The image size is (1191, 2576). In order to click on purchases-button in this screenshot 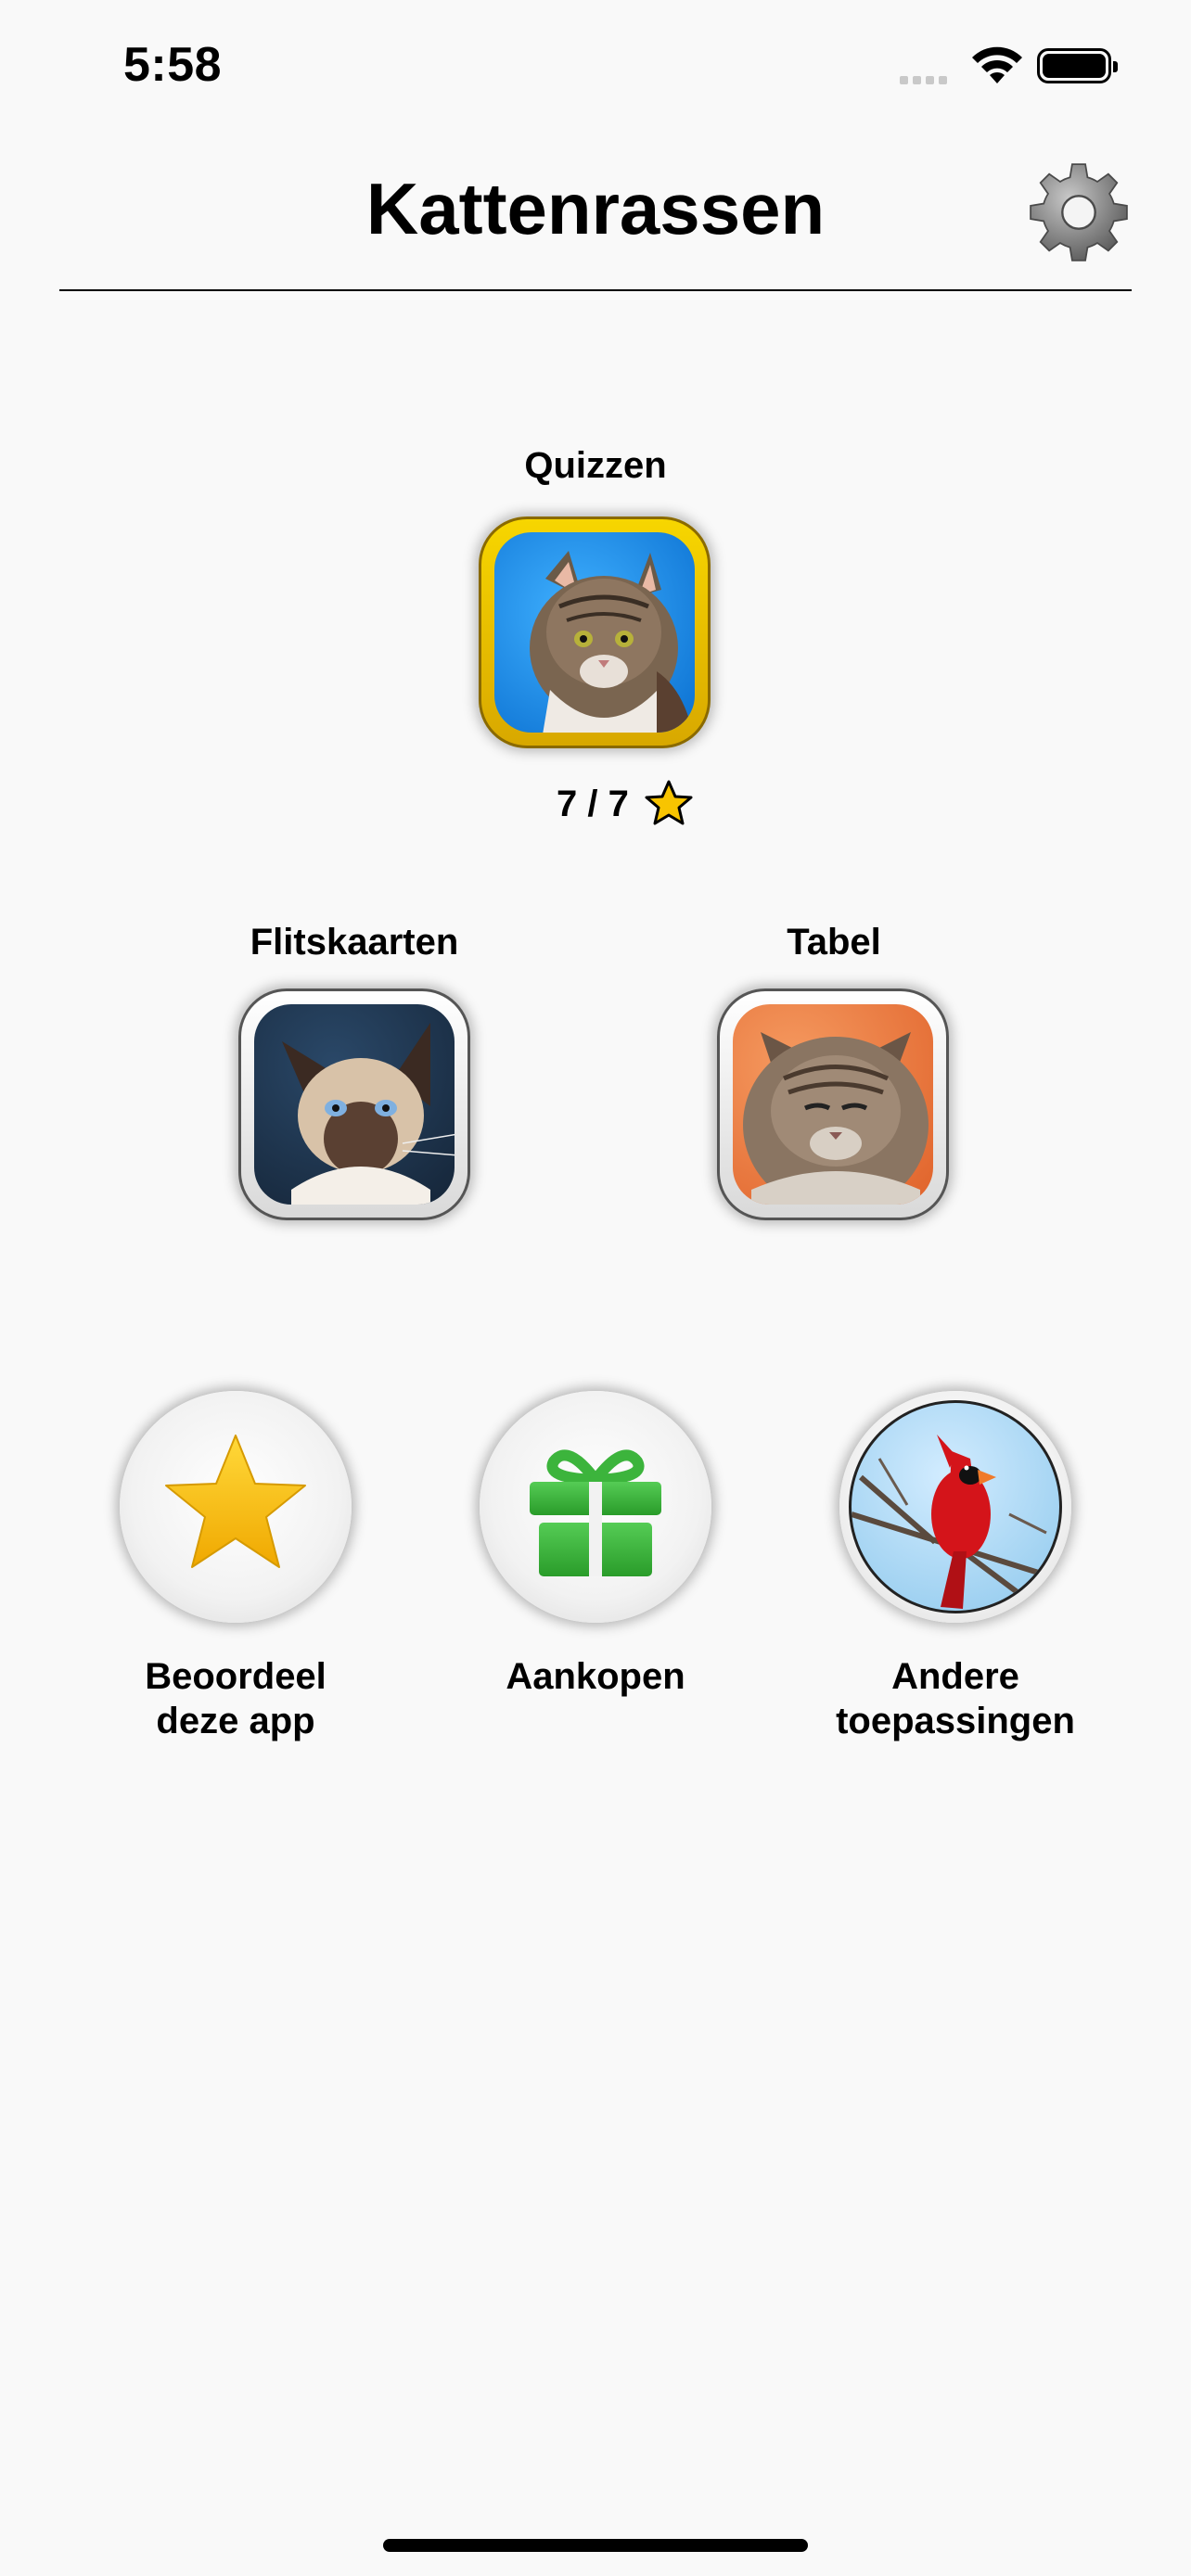, I will do `click(595, 1507)`.